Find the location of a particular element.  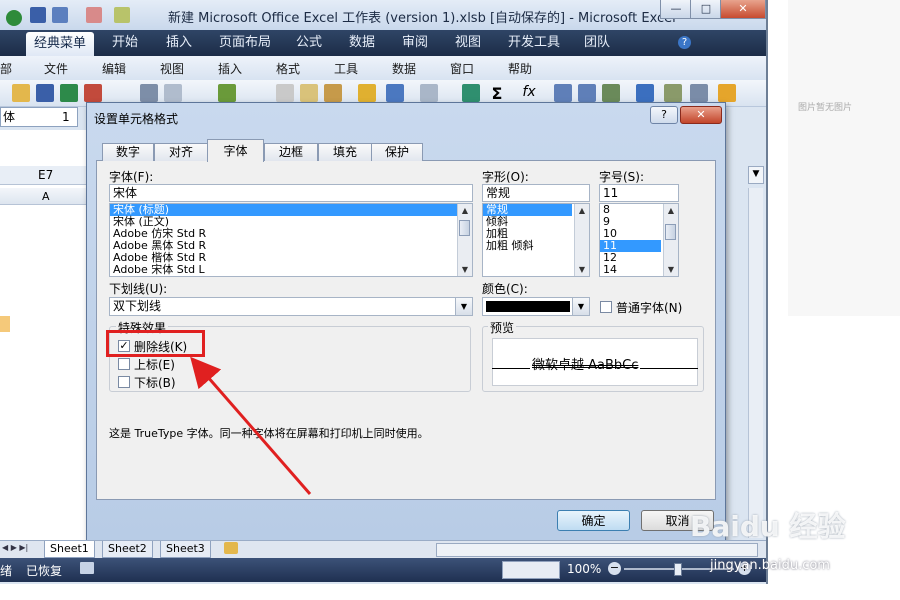

baidu-watermark: Baidu 经验 is located at coordinates (768, 526).